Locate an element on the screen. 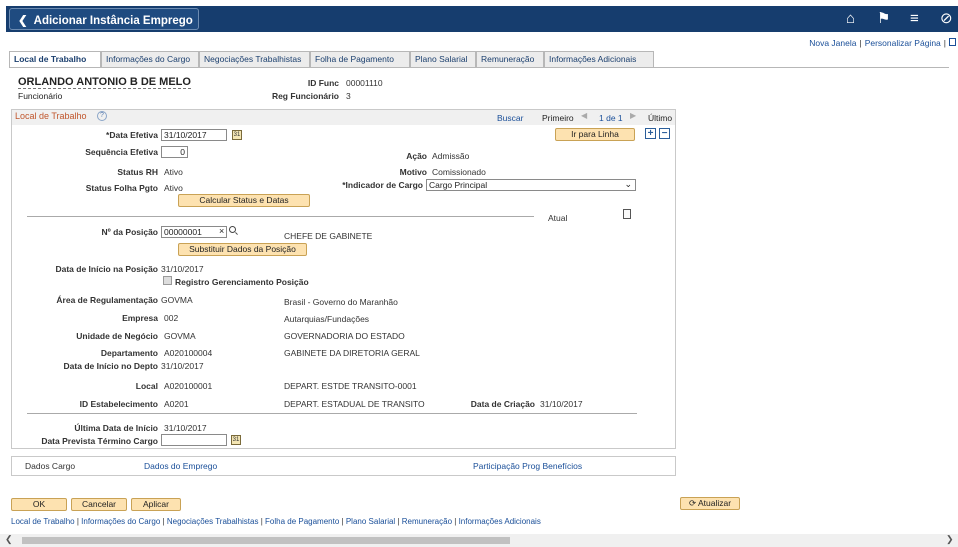 This screenshot has height=547, width=958. company-value: 002 is located at coordinates (171, 318).